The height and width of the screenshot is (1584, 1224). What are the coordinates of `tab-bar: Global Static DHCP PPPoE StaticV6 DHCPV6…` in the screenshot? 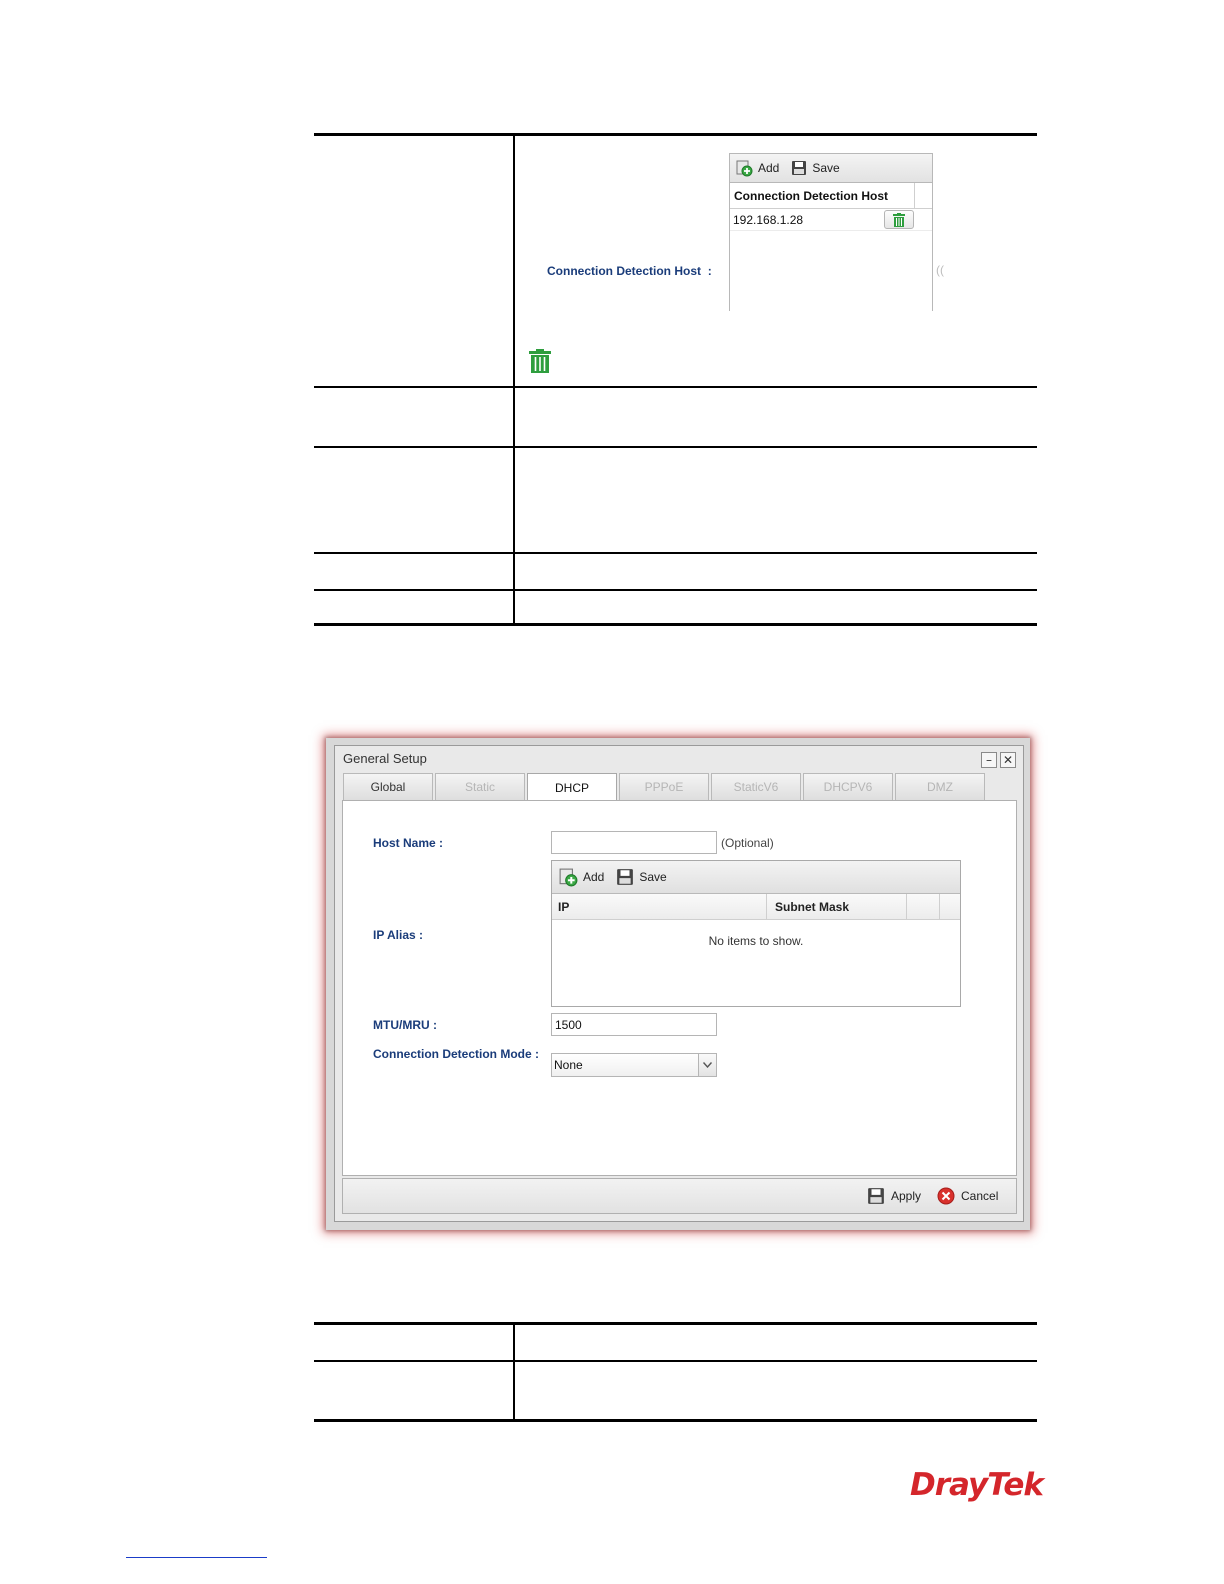 It's located at (665, 787).